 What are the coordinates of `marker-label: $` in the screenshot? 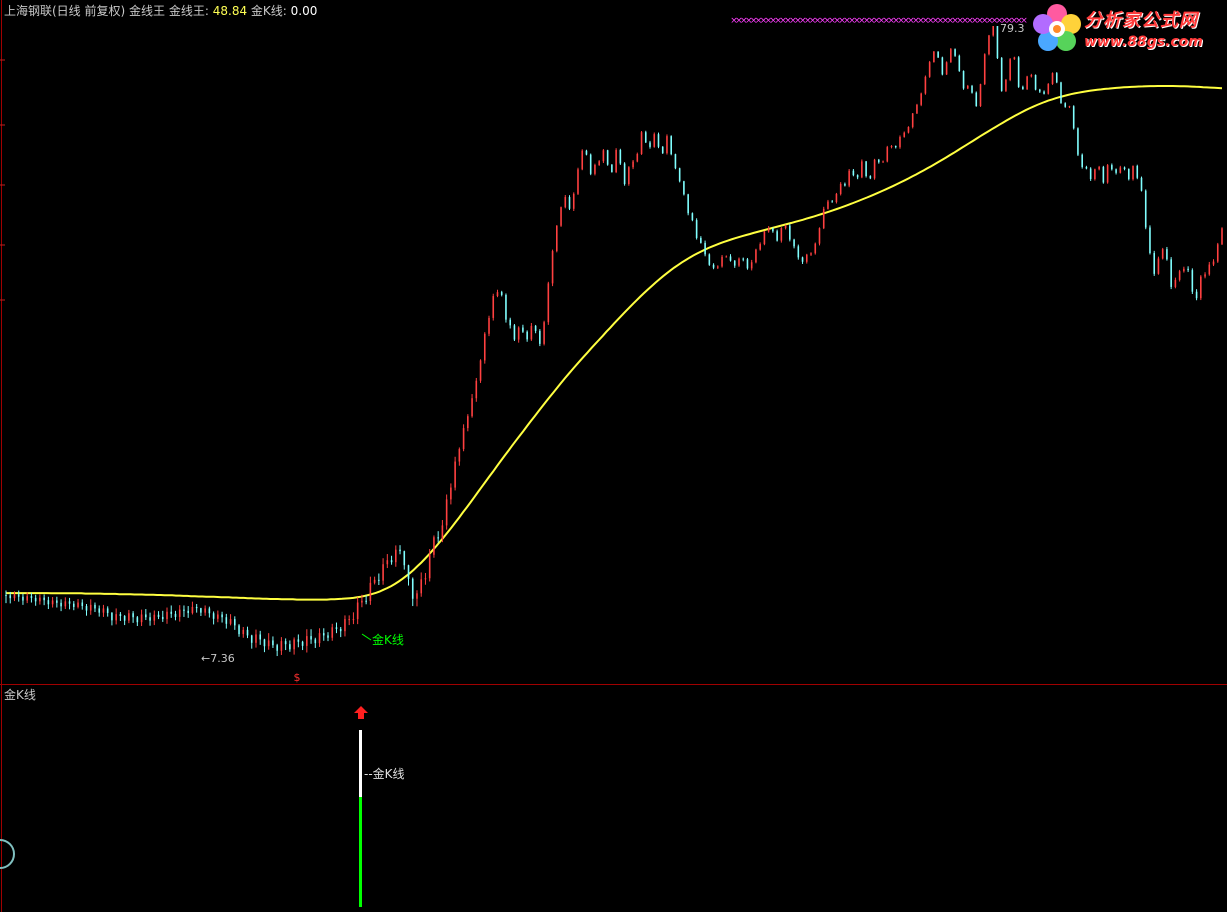 It's located at (297, 677).